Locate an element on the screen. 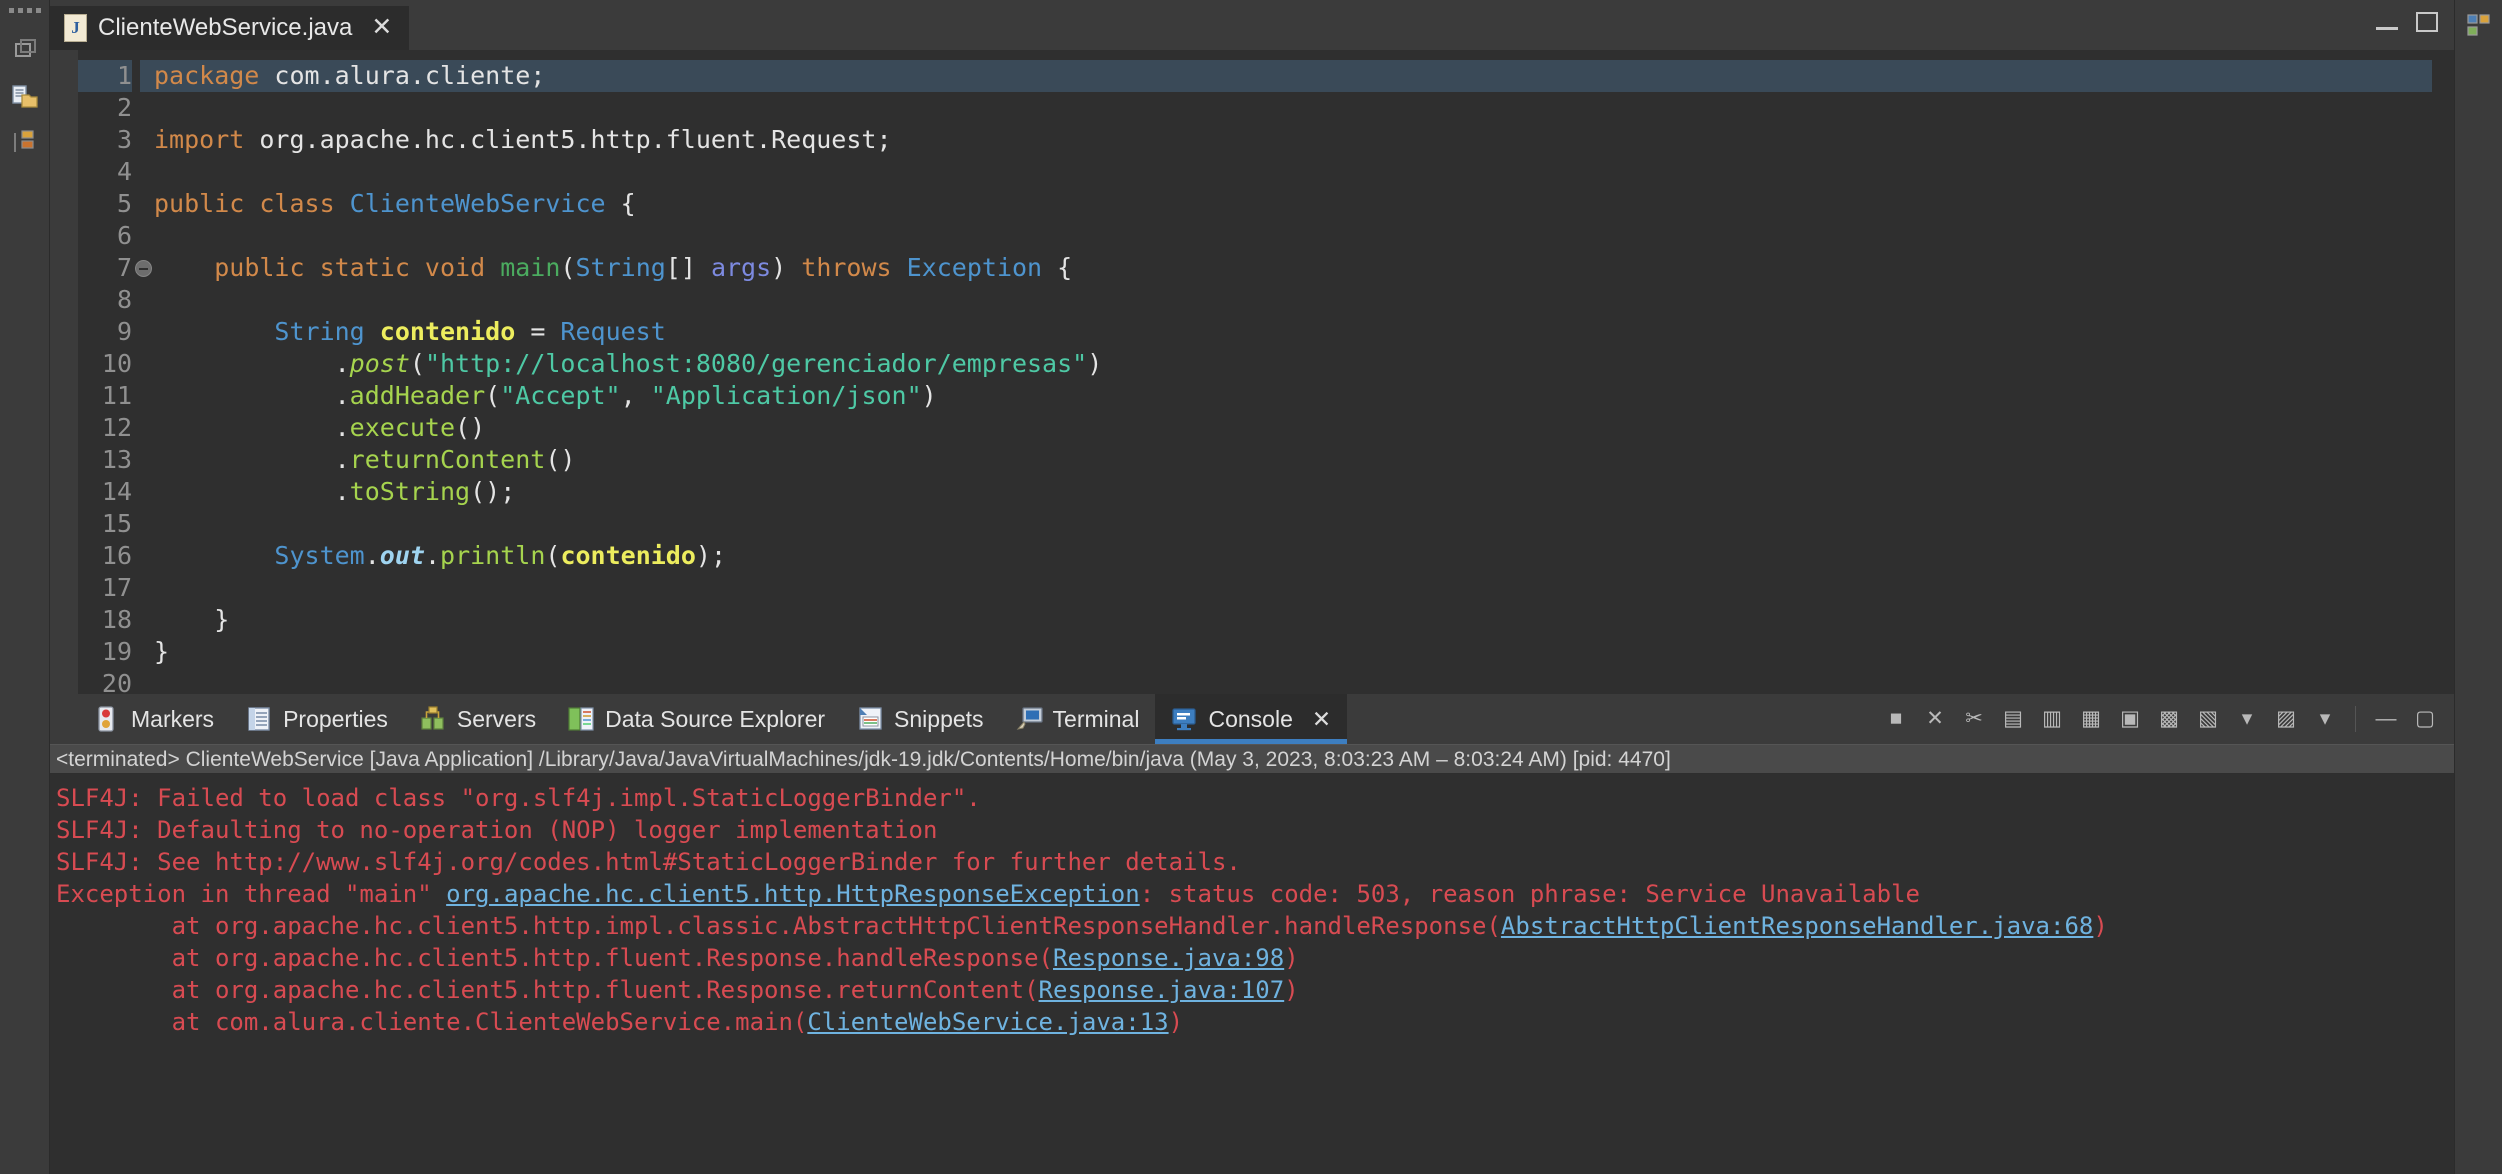  bottom-tab-label: Terminal is located at coordinates (1096, 718).